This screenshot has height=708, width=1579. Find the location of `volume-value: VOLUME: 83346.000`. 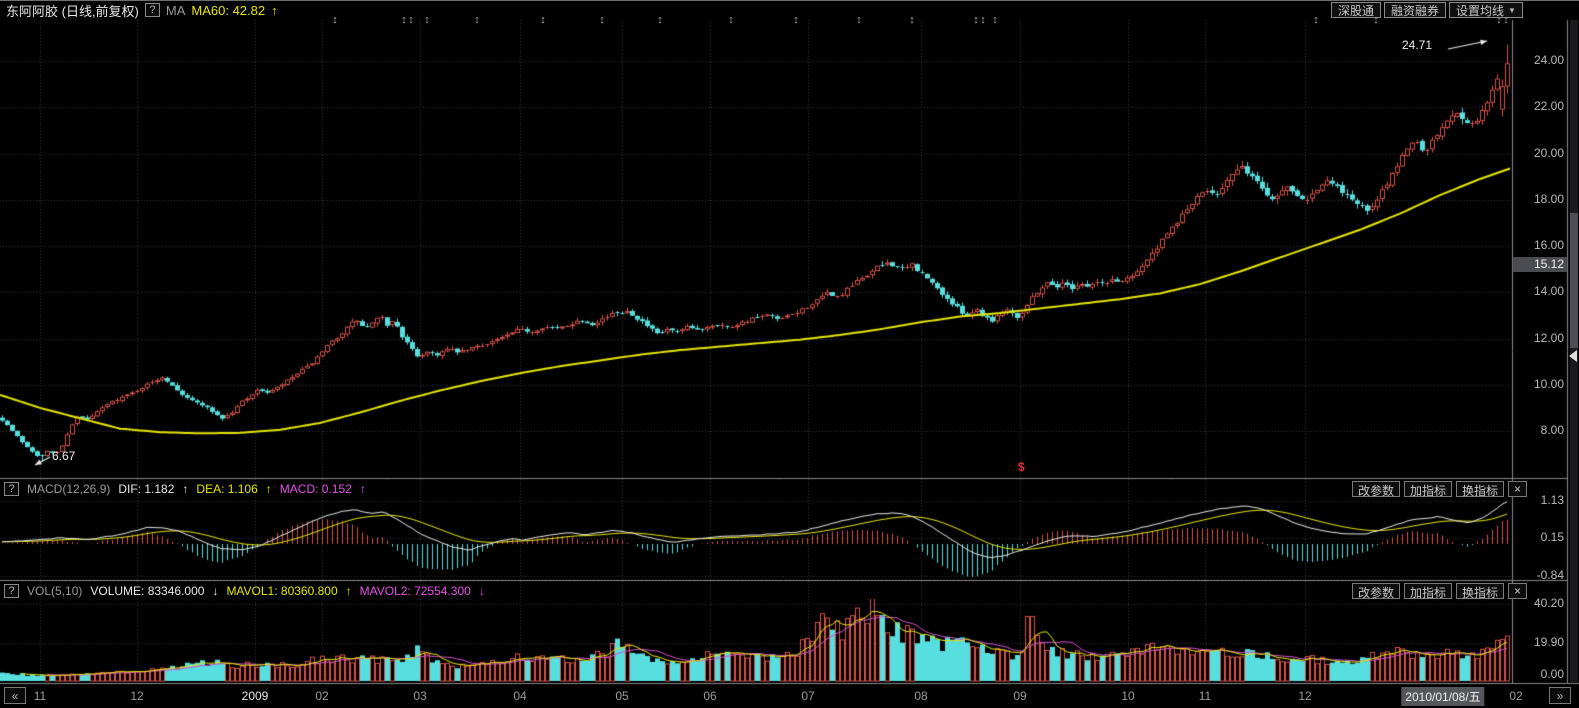

volume-value: VOLUME: 83346.000 is located at coordinates (147, 591).